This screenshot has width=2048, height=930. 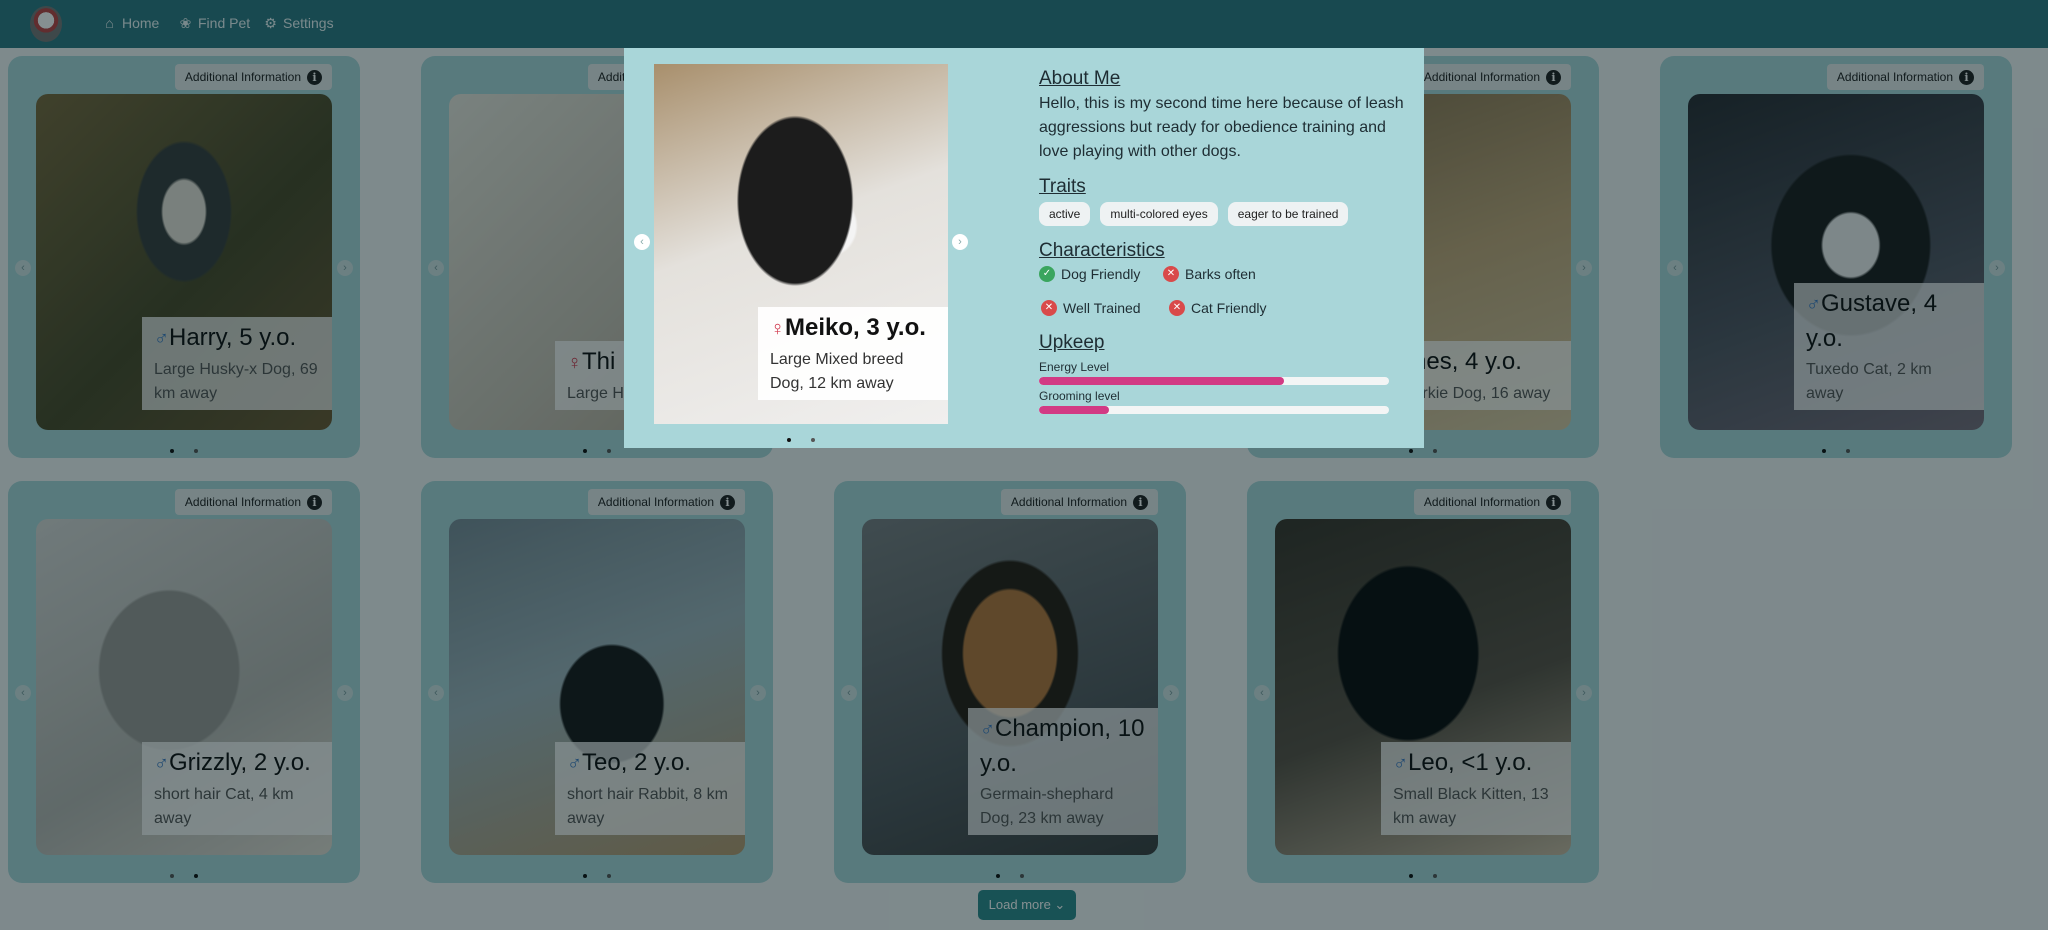 What do you see at coordinates (1072, 342) in the screenshot?
I see `upkeep-heading: Upkeep` at bounding box center [1072, 342].